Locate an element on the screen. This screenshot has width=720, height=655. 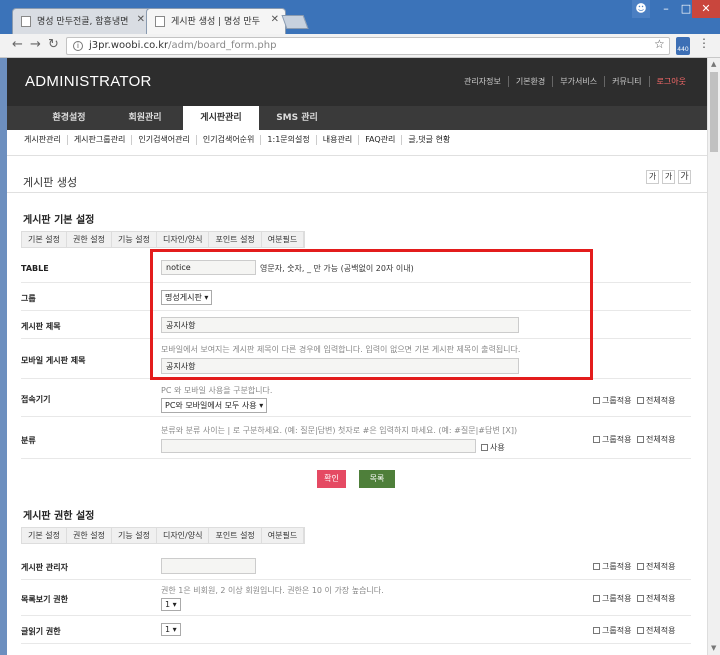
list-level-value: 1 is located at coordinates (168, 604).